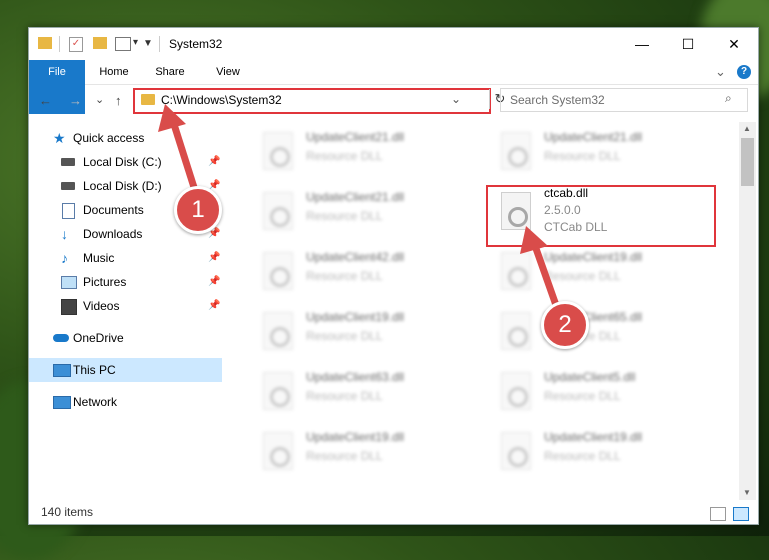 This screenshot has height=560, width=769. Describe the element at coordinates (534, 240) in the screenshot. I see `arrow-2-head` at that location.